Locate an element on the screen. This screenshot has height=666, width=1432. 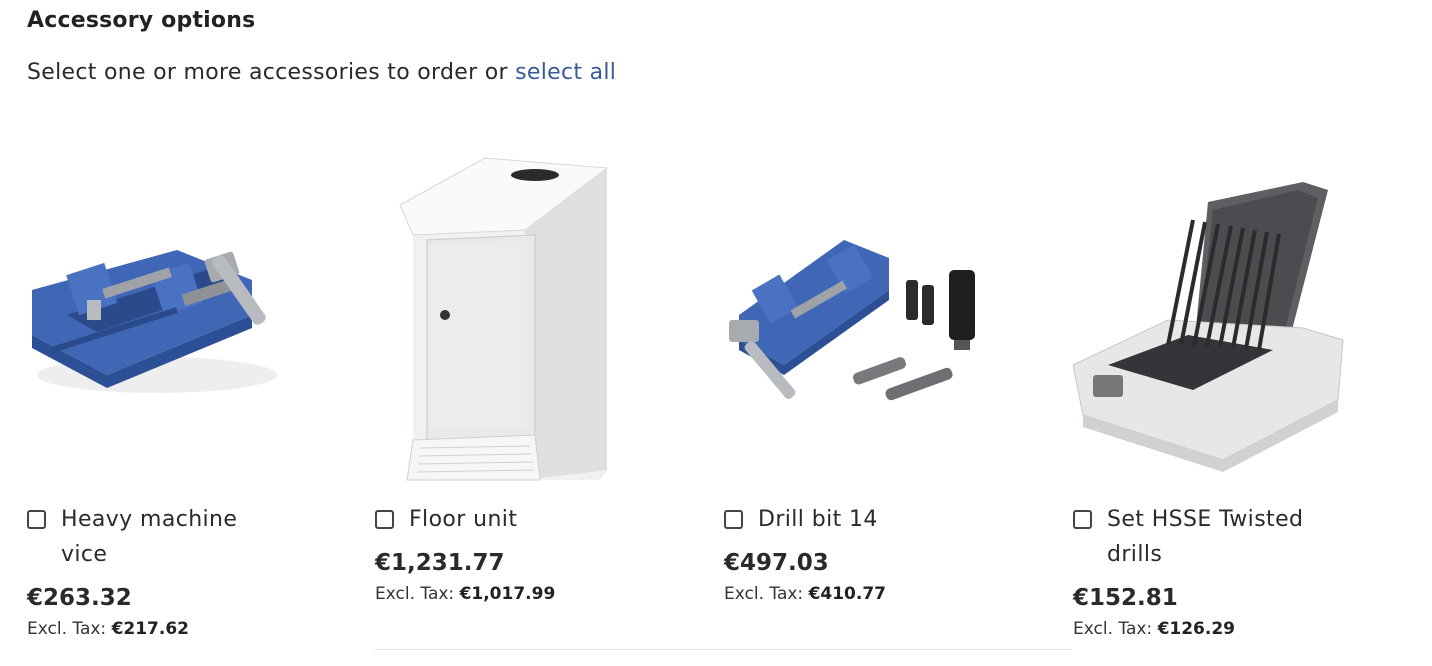
machine-vice-image is located at coordinates (177, 320).